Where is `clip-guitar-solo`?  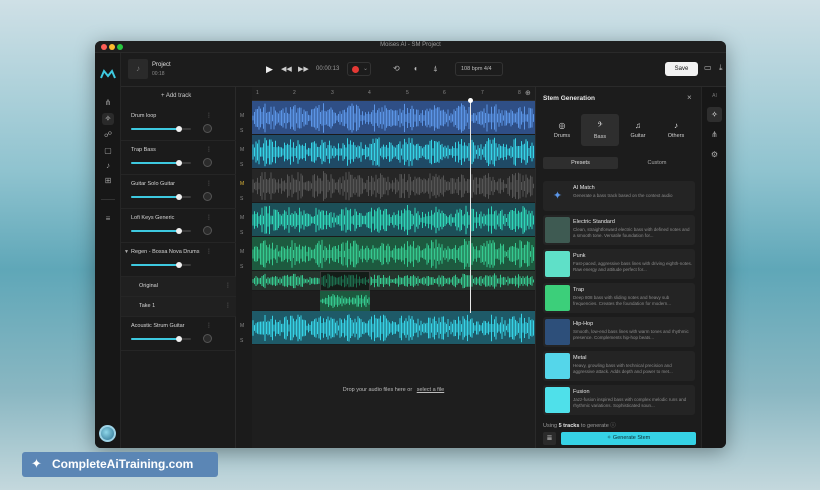
clip-guitar-solo is located at coordinates (393, 186).